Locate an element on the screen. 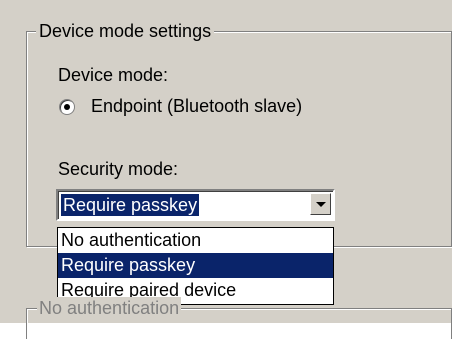 The image size is (463, 339). security-mode-combobox: Require passkey is located at coordinates (195, 205).